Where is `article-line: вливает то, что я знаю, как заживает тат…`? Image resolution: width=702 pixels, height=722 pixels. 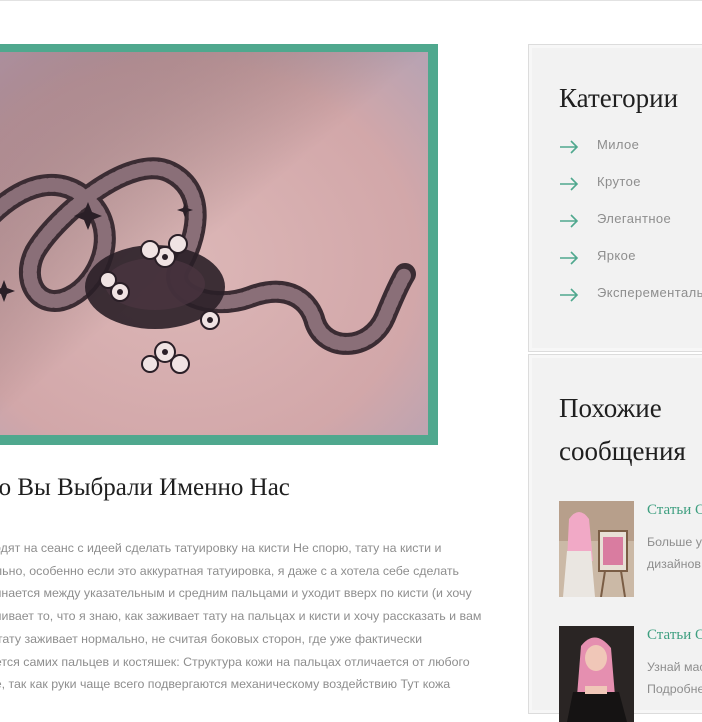
article-line: вливает то, что я знаю, как заживает тат… is located at coordinates (241, 616).